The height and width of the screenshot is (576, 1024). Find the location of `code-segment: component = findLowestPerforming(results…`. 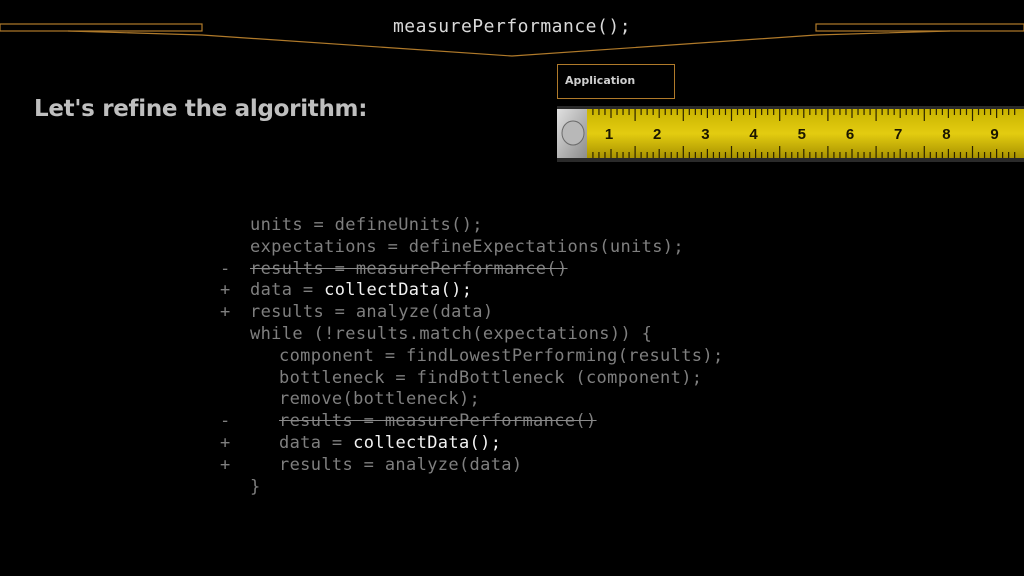

code-segment: component = findLowestPerforming(results… is located at coordinates (501, 355).